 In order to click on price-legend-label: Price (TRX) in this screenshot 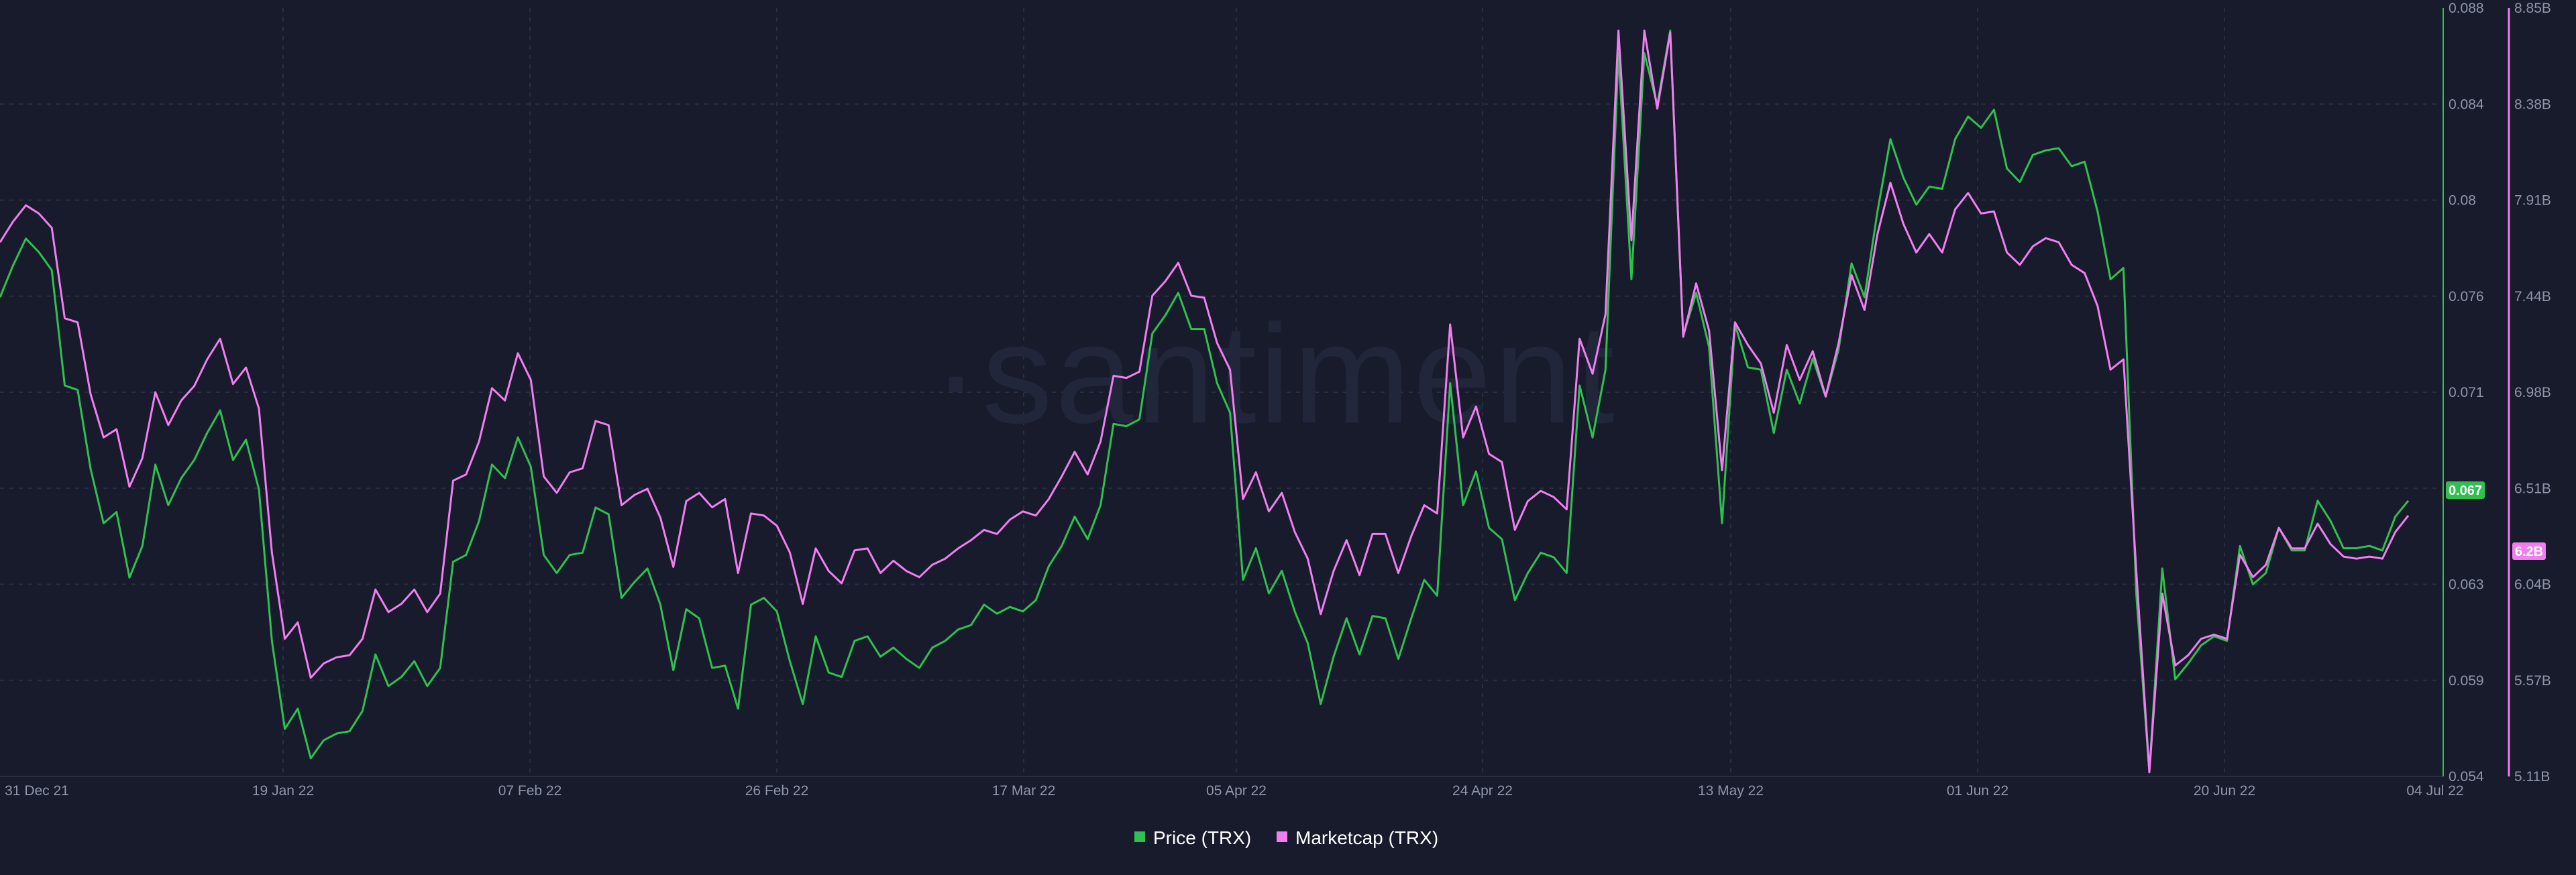, I will do `click(1202, 837)`.